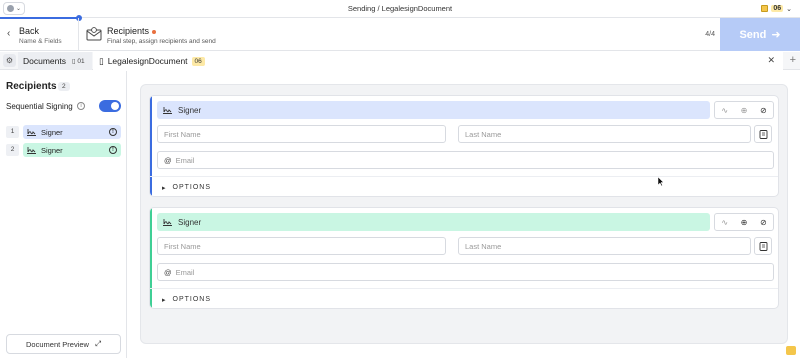 The image size is (800, 358). I want to click on recipient-row: 2 Signer !, so click(63, 150).